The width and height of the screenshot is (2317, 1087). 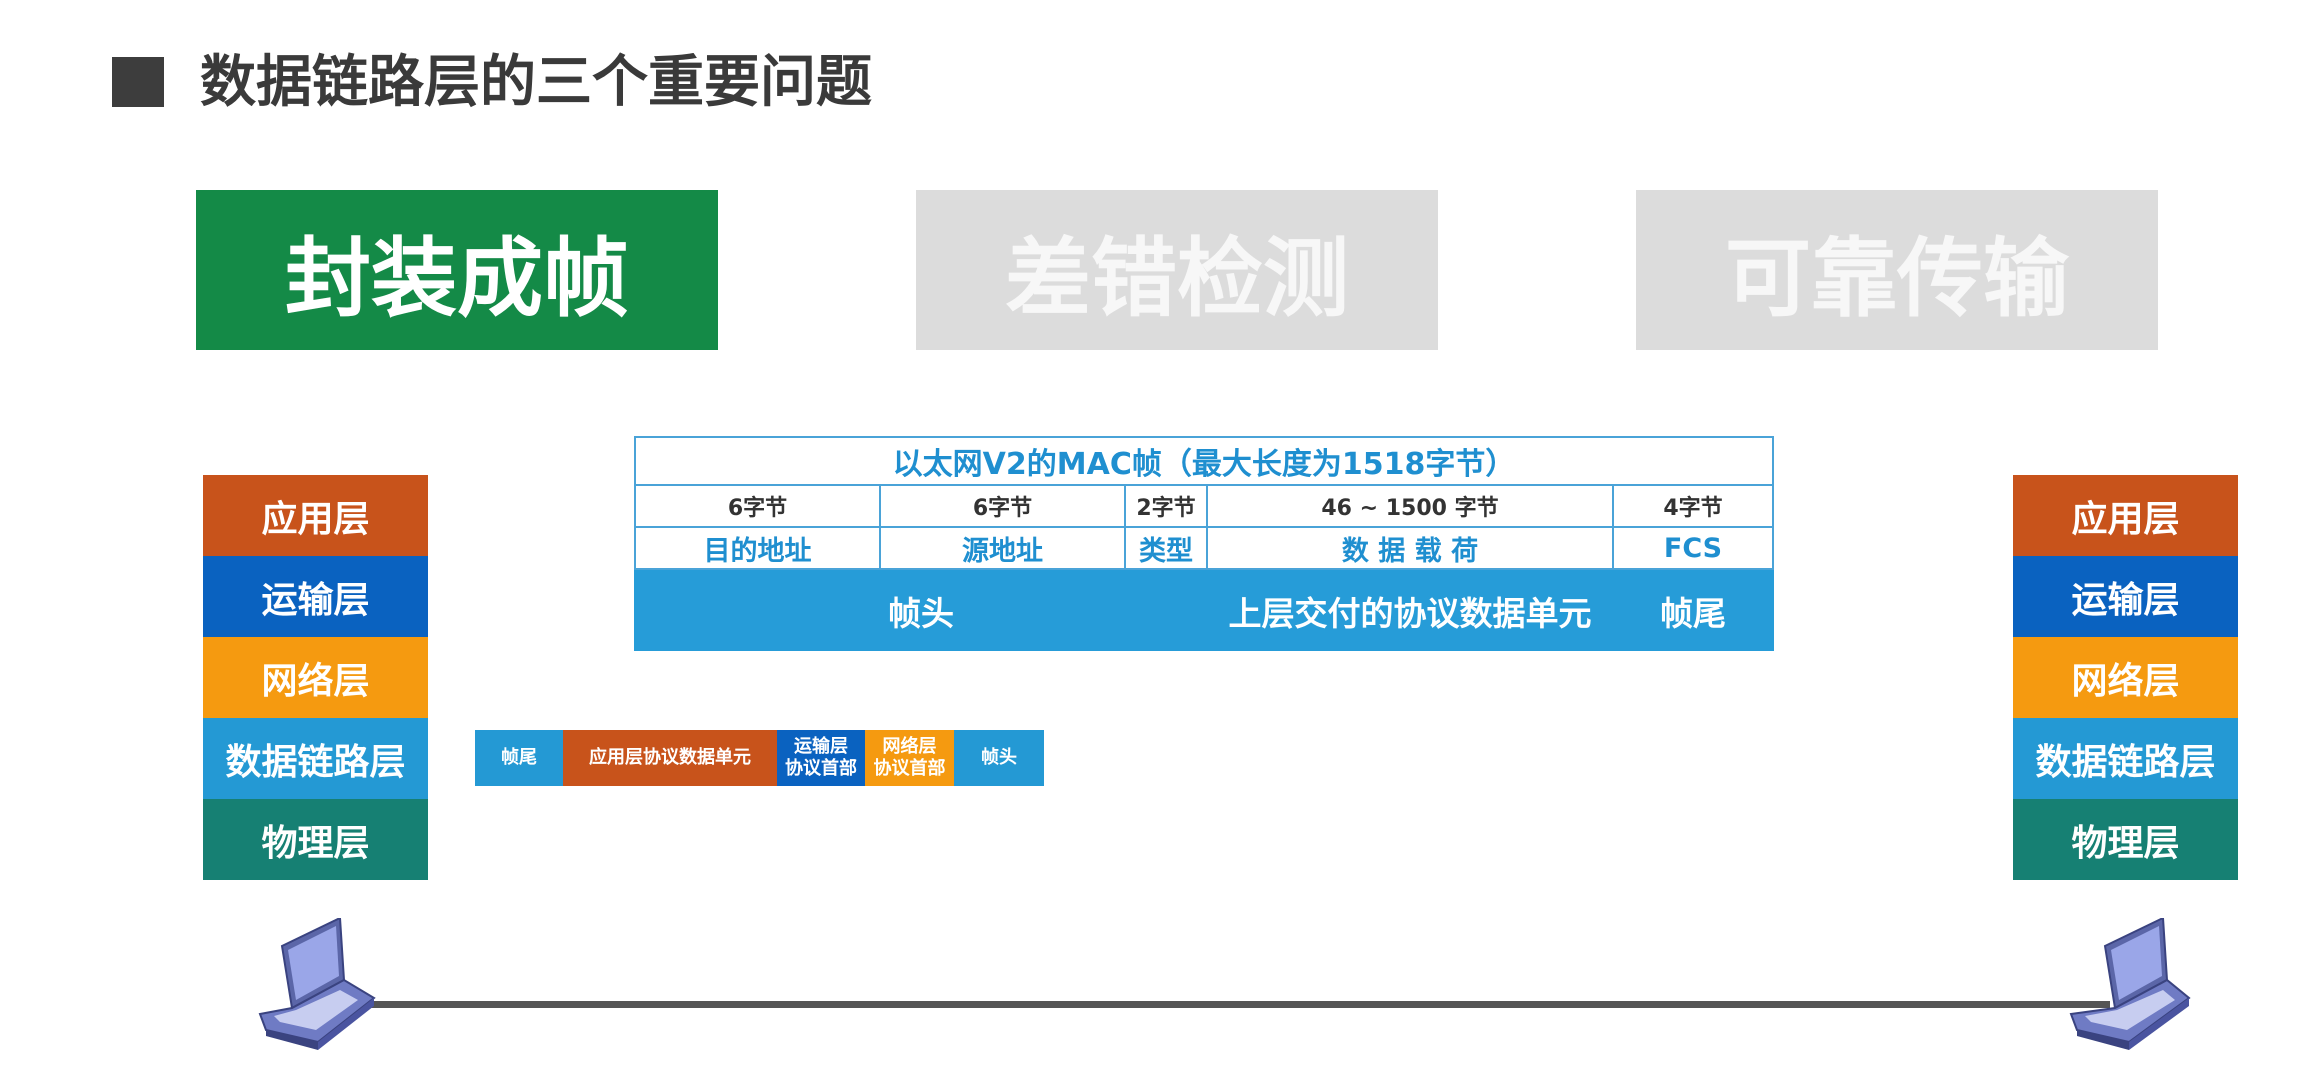 I want to click on transport-header-line1: 运输层, so click(x=821, y=746).